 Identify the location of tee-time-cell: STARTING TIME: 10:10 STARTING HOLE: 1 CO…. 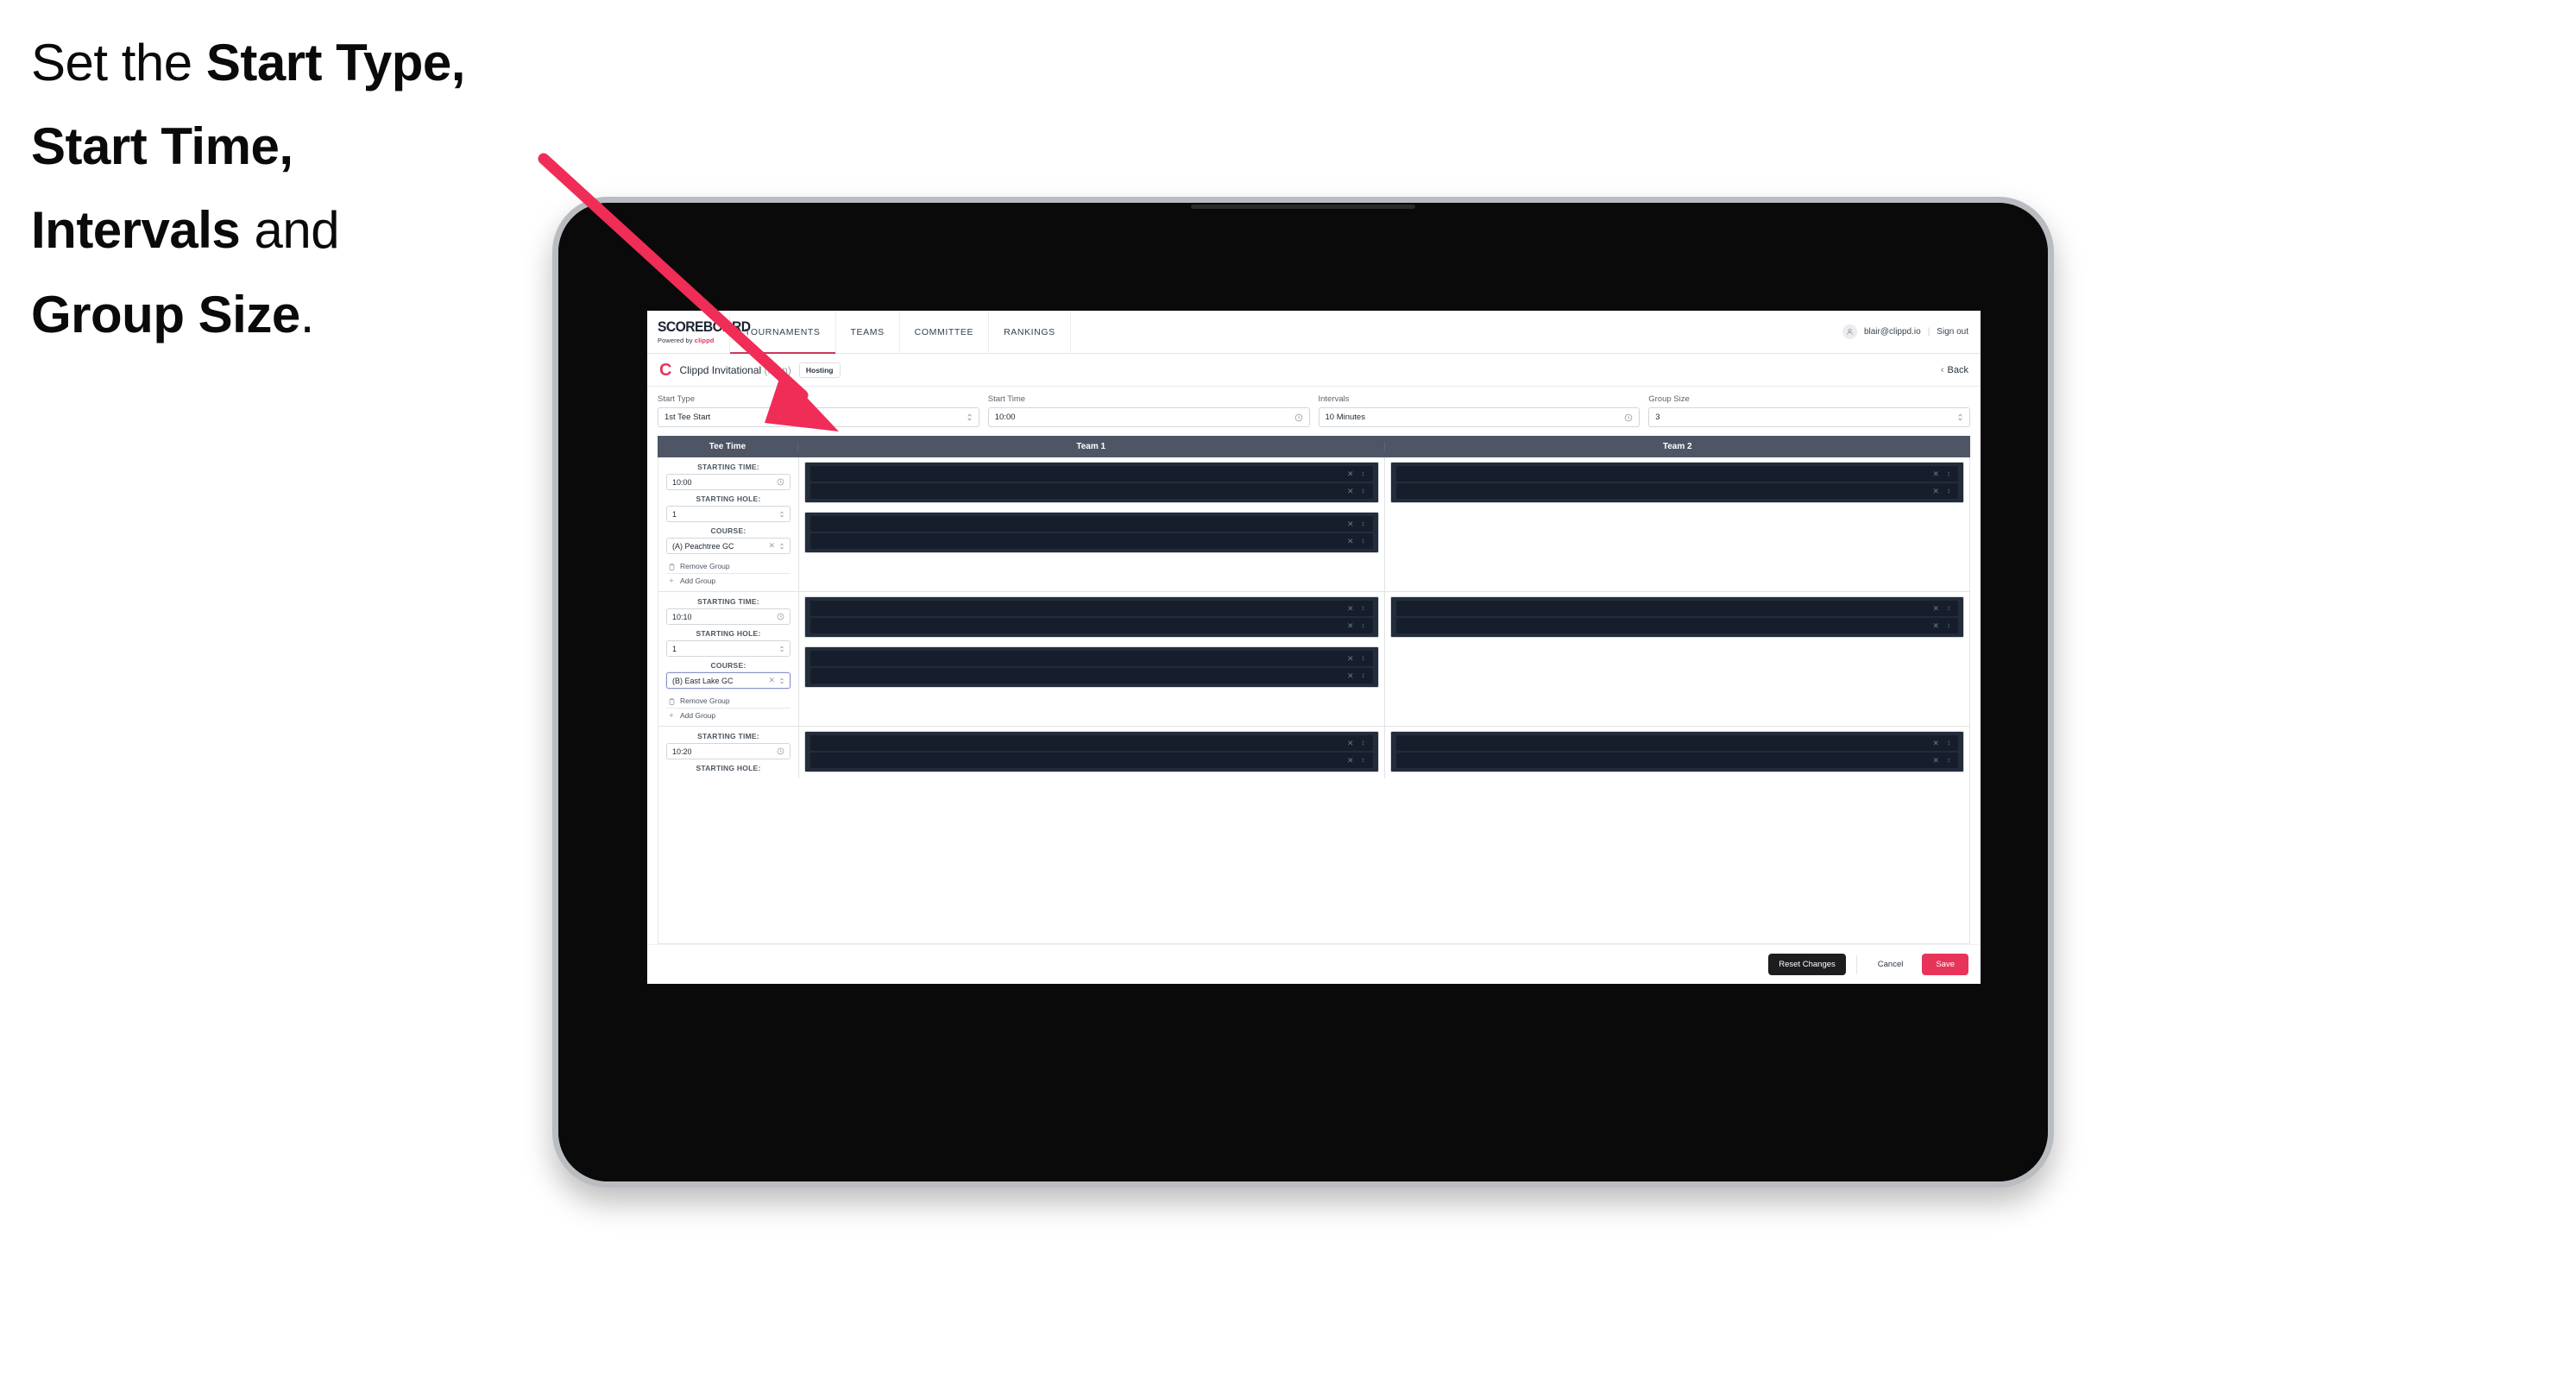
(728, 659).